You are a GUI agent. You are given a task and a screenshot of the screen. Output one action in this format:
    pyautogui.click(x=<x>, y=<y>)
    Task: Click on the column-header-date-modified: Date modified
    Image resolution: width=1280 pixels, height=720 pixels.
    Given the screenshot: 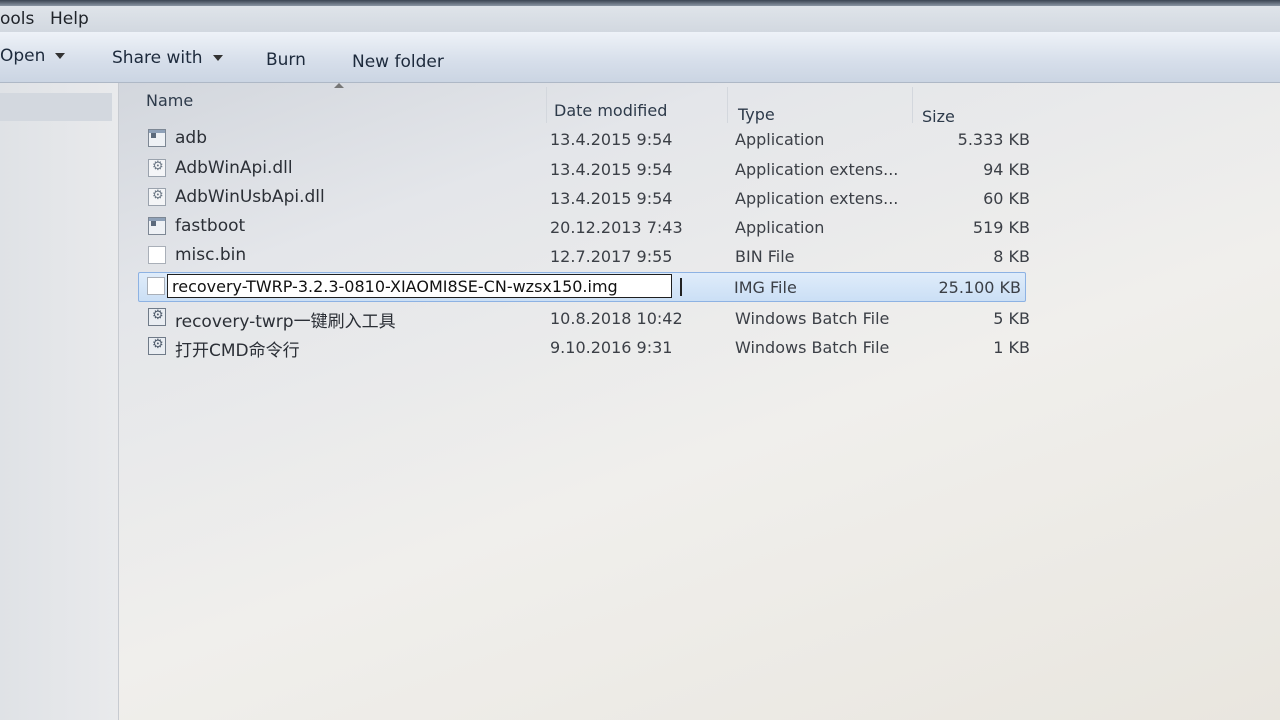 What is the action you would take?
    pyautogui.click(x=639, y=103)
    